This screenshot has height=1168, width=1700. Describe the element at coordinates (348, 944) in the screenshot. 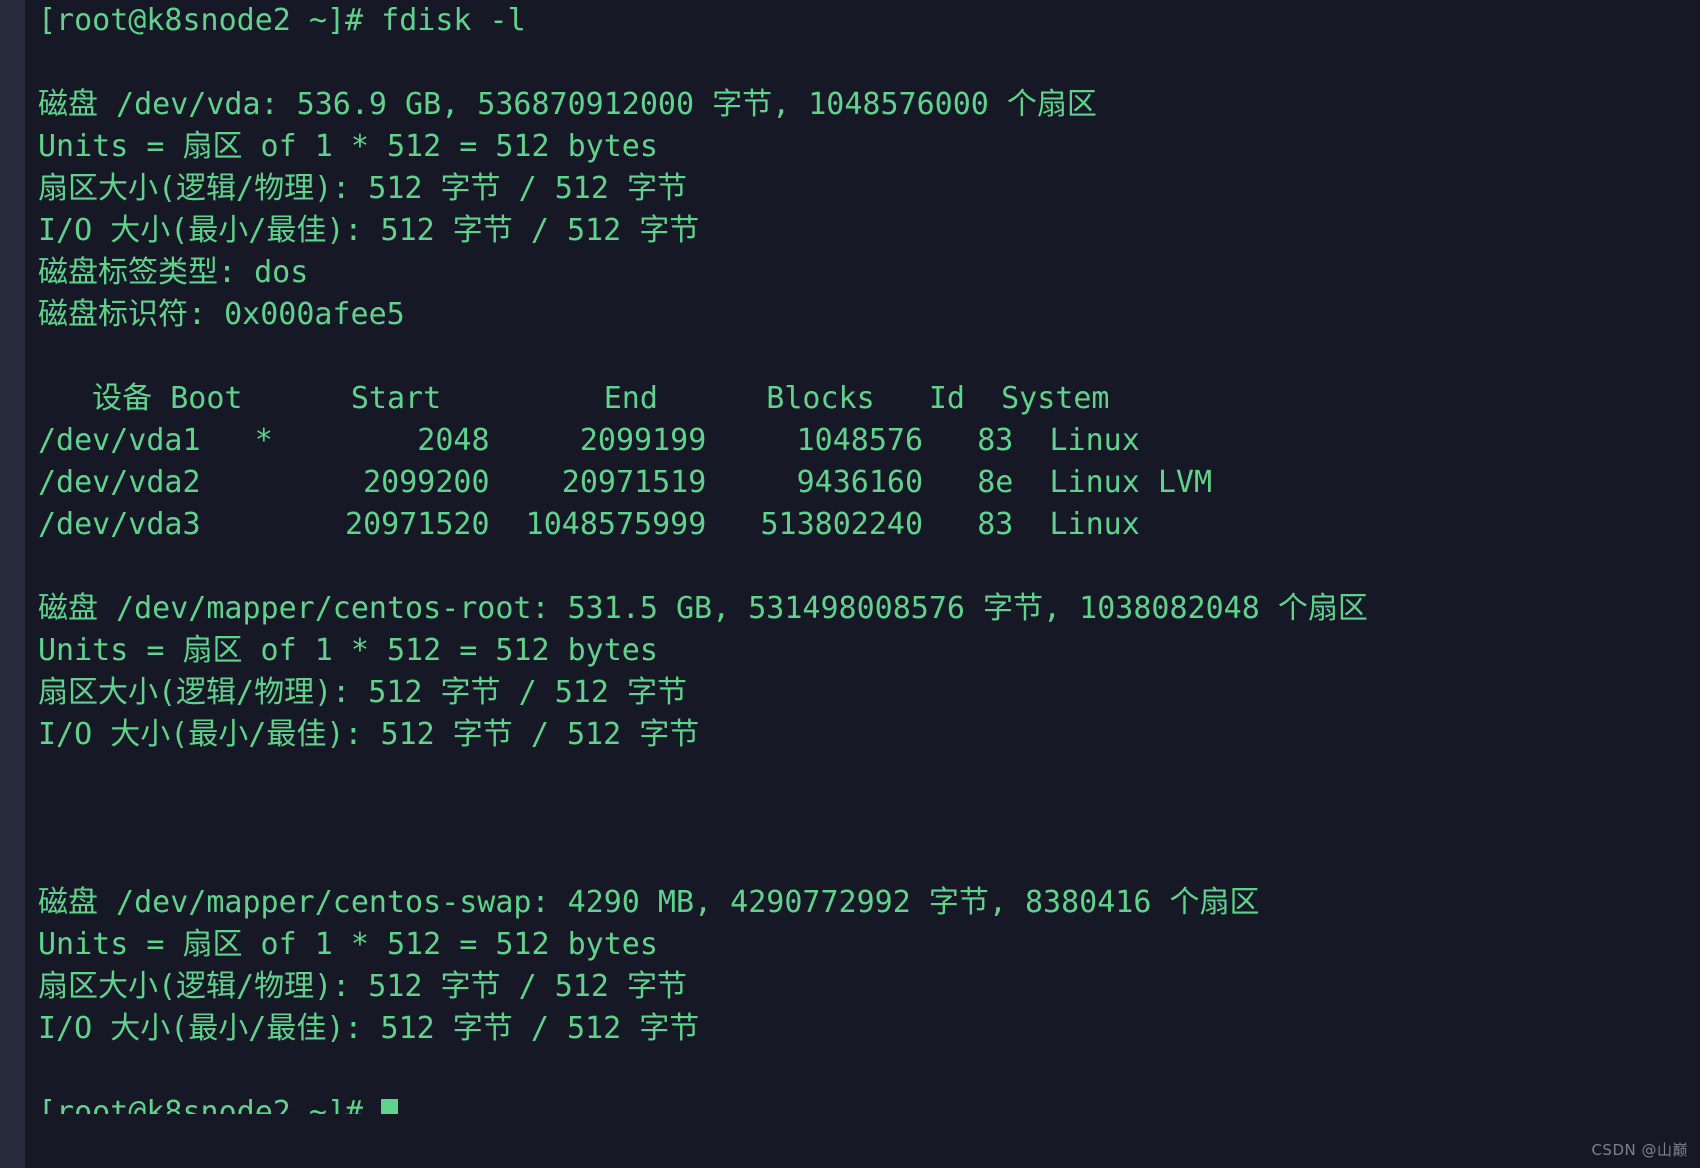

I see `terminal-line-units-centos-swap: Units = 扇区 of 1 * 512 = 512 bytes` at that location.